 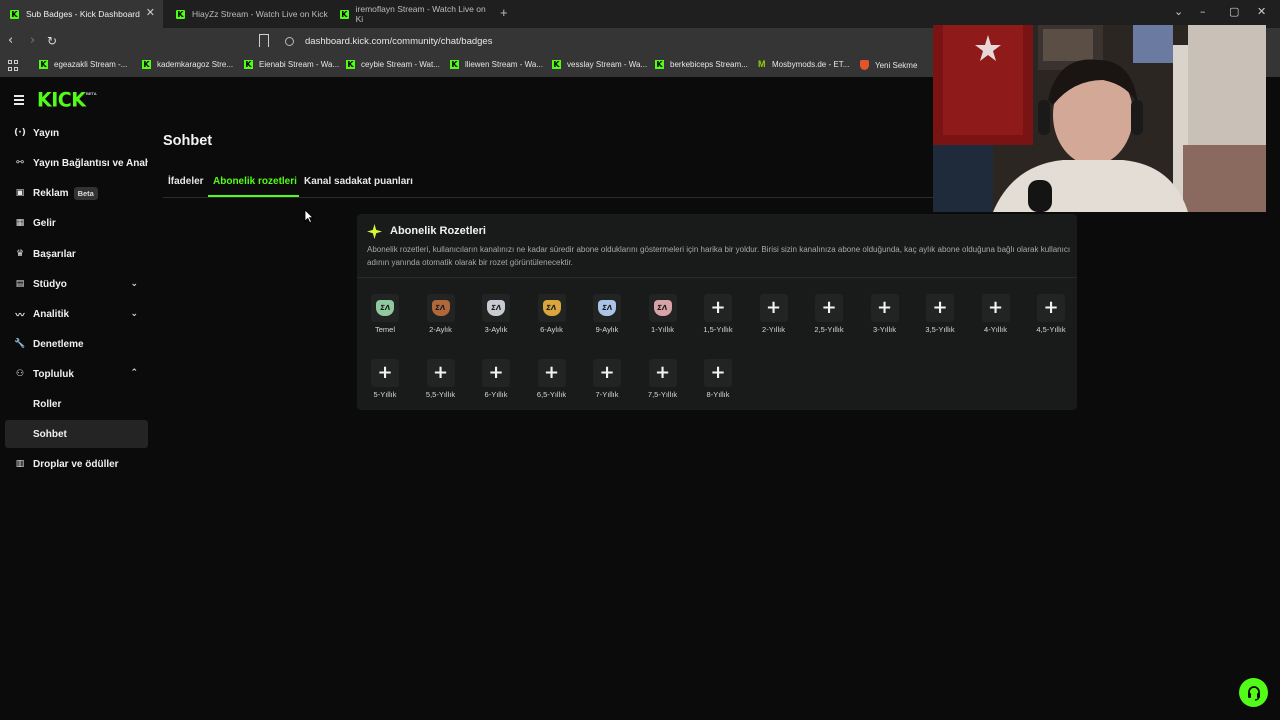 I want to click on sidebar-item-reklam: ▣ Reklam Beta, so click(x=76, y=193).